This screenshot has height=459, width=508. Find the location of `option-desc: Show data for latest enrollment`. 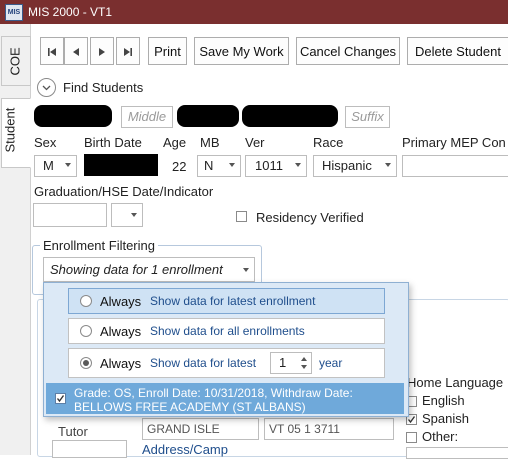

option-desc: Show data for latest enrollment is located at coordinates (233, 301).